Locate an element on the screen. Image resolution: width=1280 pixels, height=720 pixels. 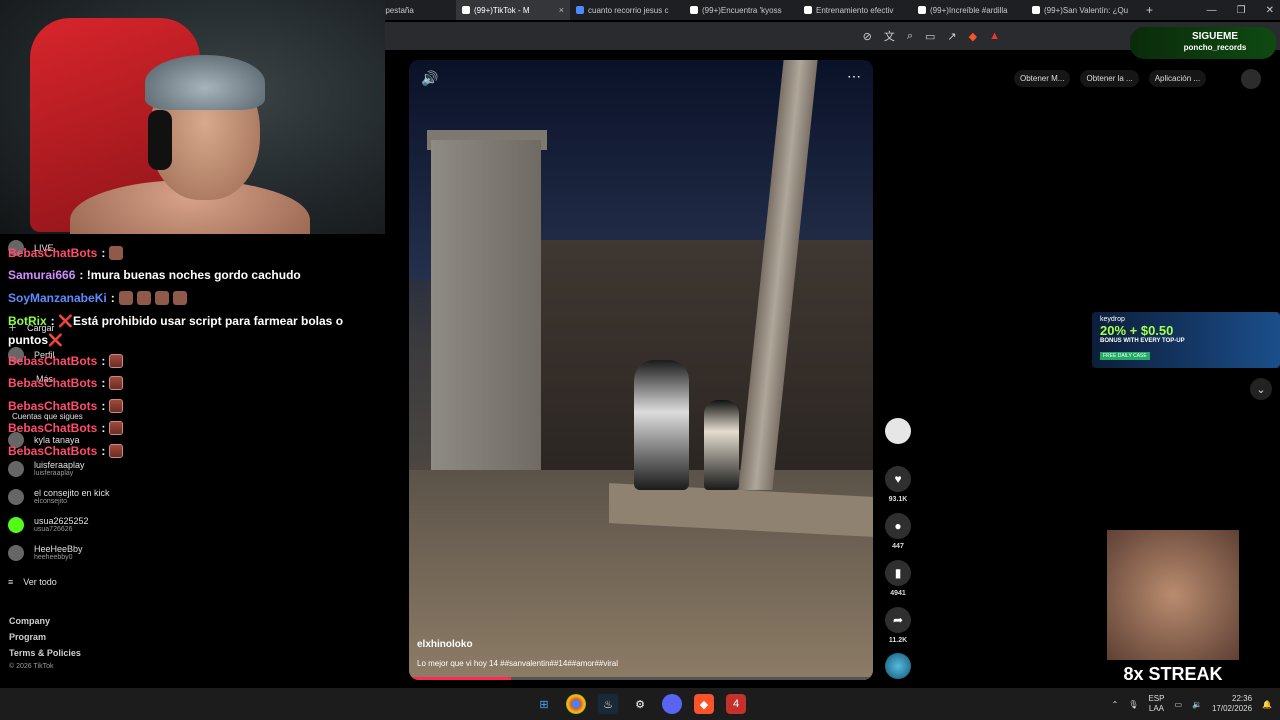
more-options-icon: ⋯ is located at coordinates (854, 76).